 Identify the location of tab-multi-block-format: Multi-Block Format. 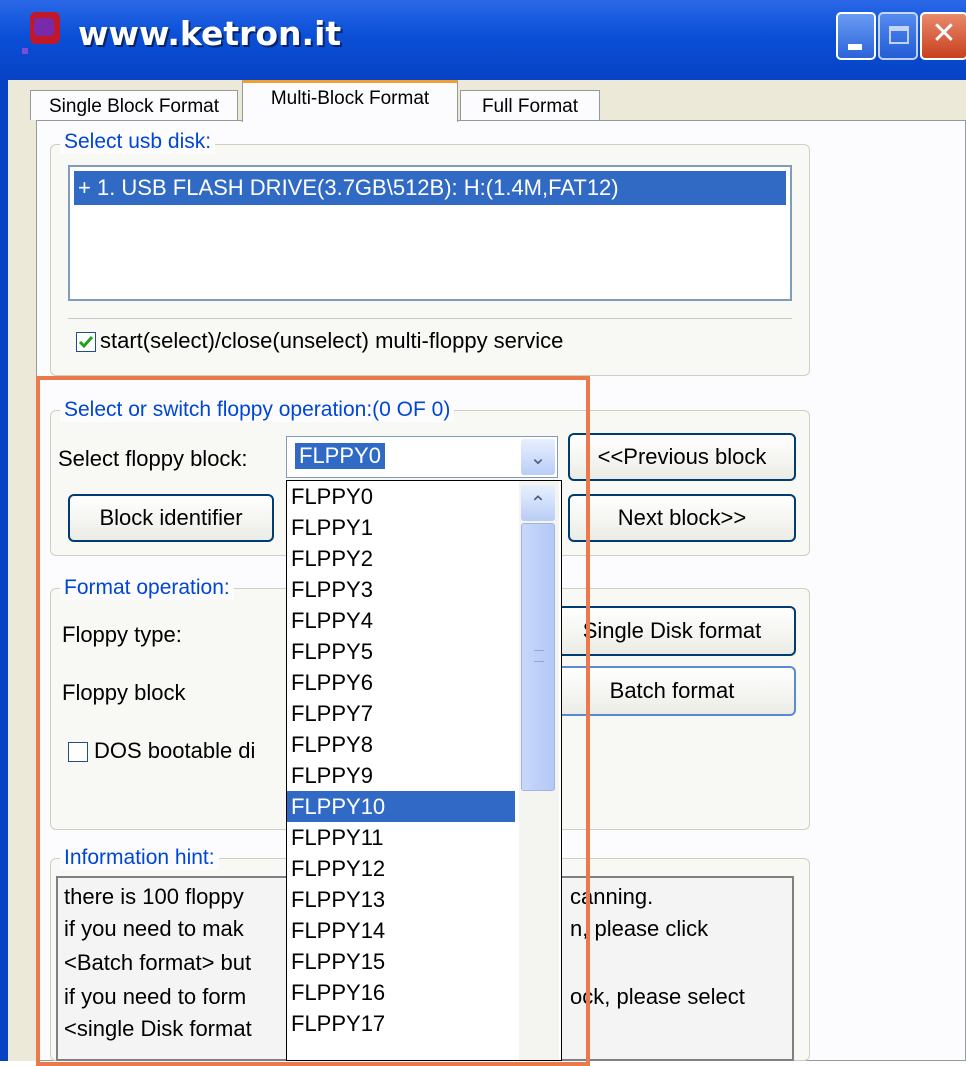
(350, 101).